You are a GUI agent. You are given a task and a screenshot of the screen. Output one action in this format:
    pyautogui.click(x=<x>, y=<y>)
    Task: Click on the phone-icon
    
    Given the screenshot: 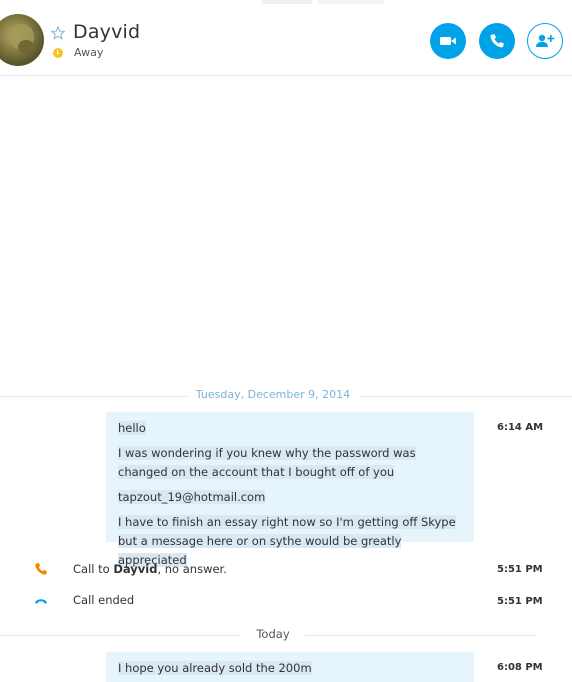 What is the action you would take?
    pyautogui.click(x=497, y=41)
    